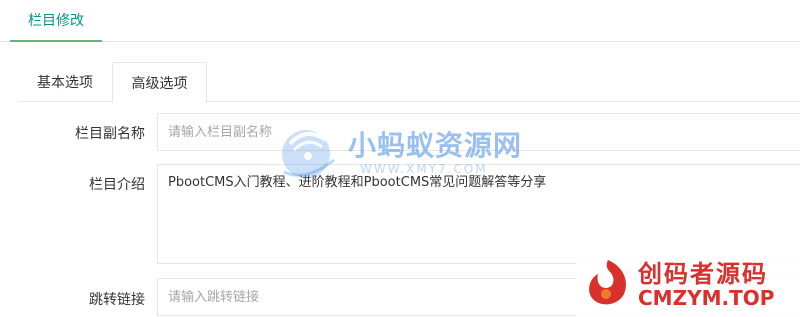 The height and width of the screenshot is (317, 800). Describe the element at coordinates (409, 82) in the screenshot. I see `options-tabs: 基本选项 高级选项` at that location.